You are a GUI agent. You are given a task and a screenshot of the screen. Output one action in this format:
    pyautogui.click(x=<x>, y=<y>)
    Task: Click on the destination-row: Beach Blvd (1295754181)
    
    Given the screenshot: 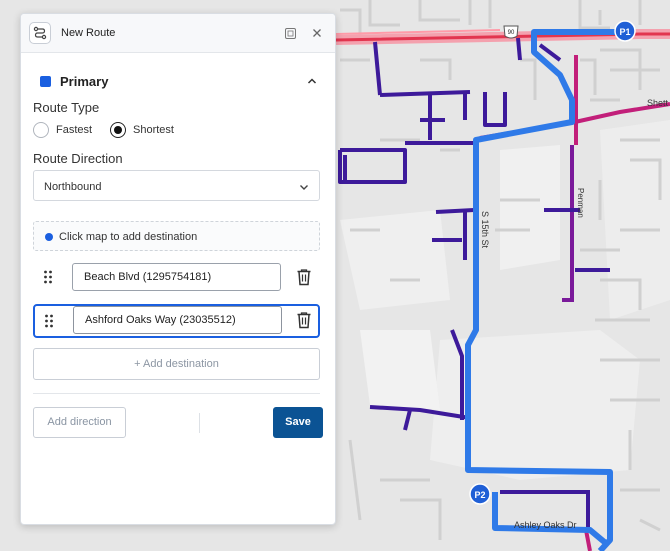 What is the action you would take?
    pyautogui.click(x=176, y=278)
    